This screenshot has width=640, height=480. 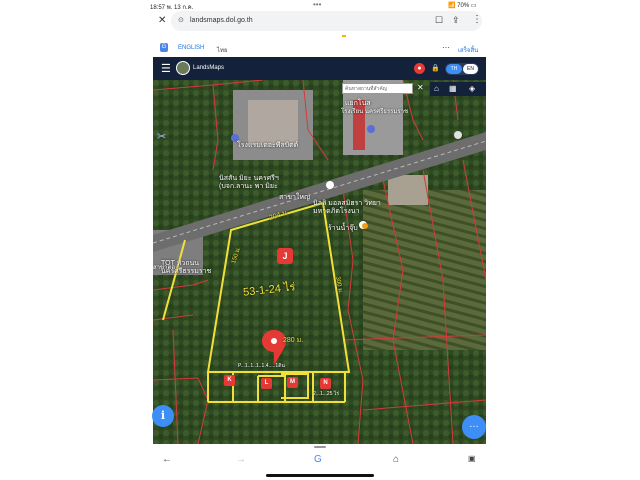 What do you see at coordinates (375, 112) in the screenshot?
I see `label-school: โรงเรียน นครศรีธรรมราช` at bounding box center [375, 112].